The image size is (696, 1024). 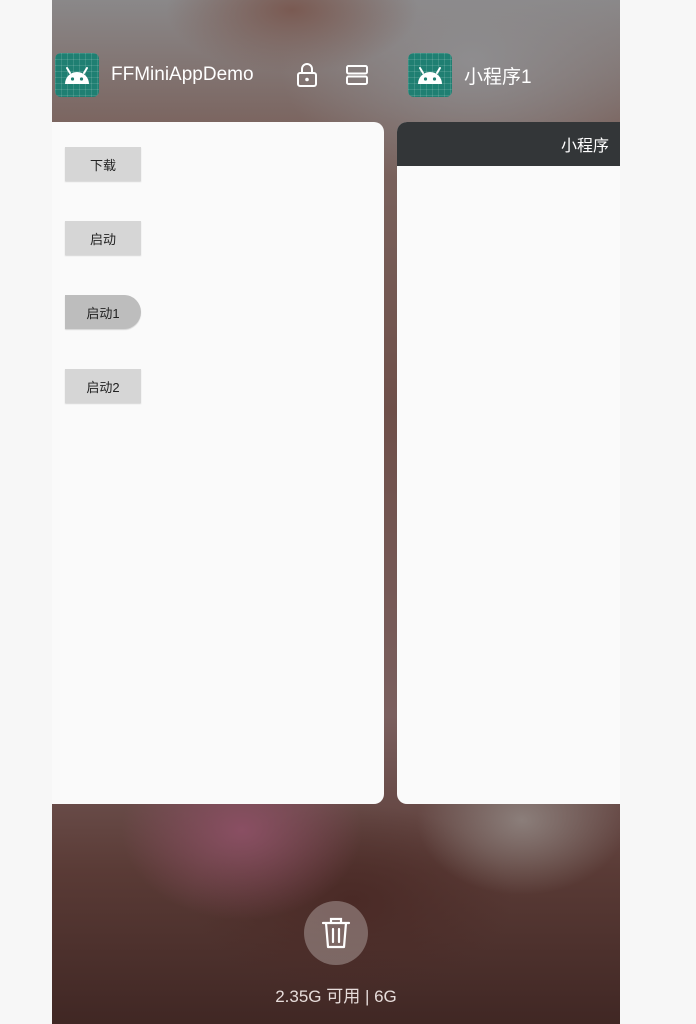 I want to click on launch-button: 启动, so click(x=103, y=238).